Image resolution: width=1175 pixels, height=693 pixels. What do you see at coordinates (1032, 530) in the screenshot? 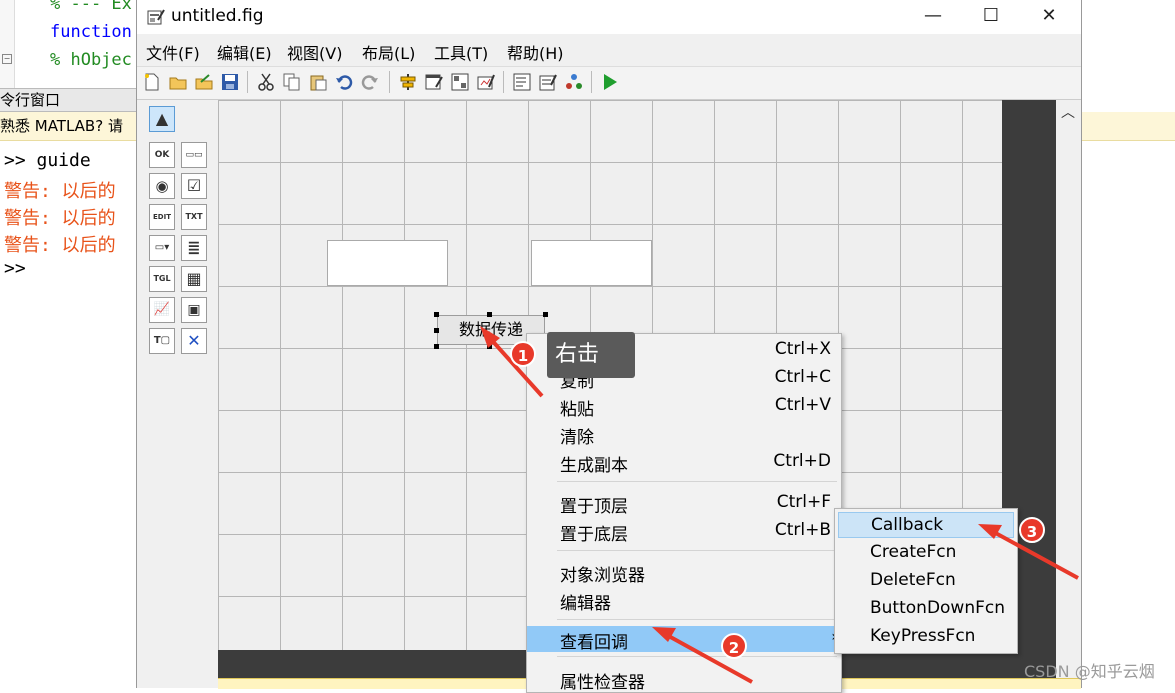
I see `step-badge-3: 3` at bounding box center [1032, 530].